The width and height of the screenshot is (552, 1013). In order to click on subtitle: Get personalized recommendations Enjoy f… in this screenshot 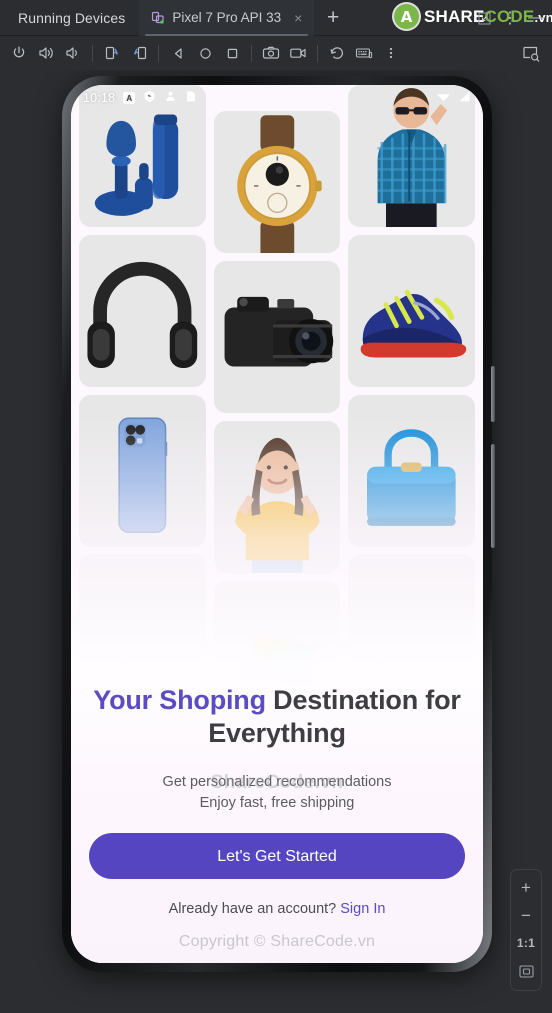, I will do `click(277, 794)`.